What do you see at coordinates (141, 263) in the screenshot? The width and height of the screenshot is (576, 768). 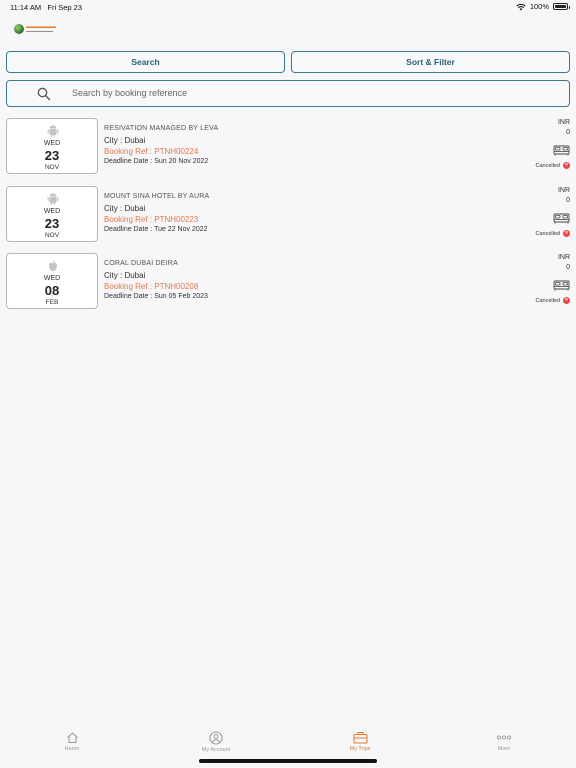 I see `hotel-name: CORAL DUBAI DEIRA` at bounding box center [141, 263].